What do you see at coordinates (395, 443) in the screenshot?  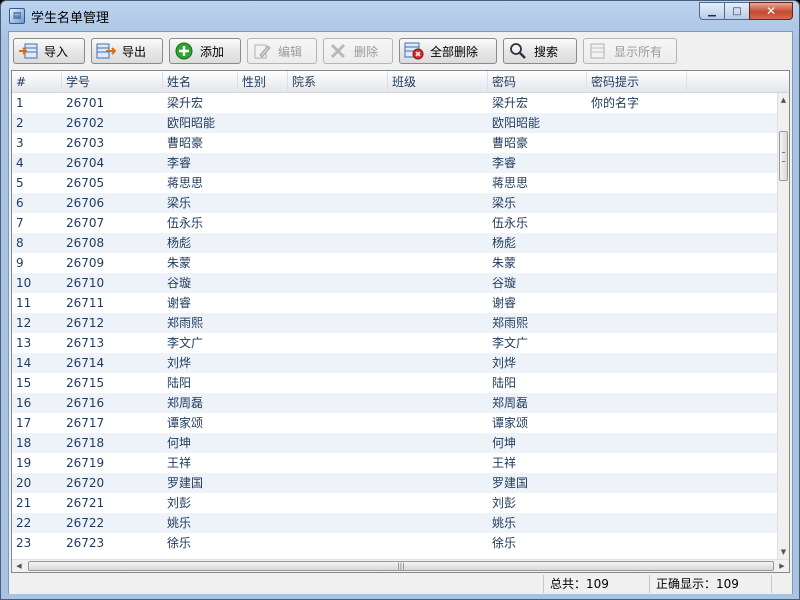 I see `table-row: 18 26718 何坤 何坤` at bounding box center [395, 443].